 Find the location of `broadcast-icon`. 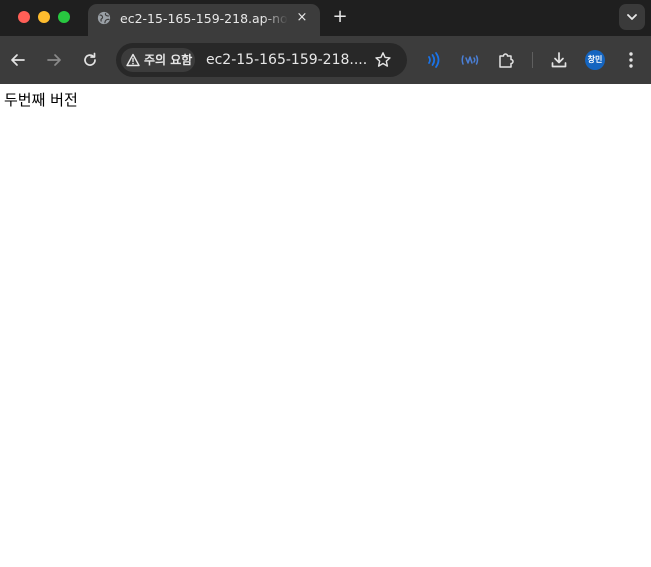

broadcast-icon is located at coordinates (434, 60).